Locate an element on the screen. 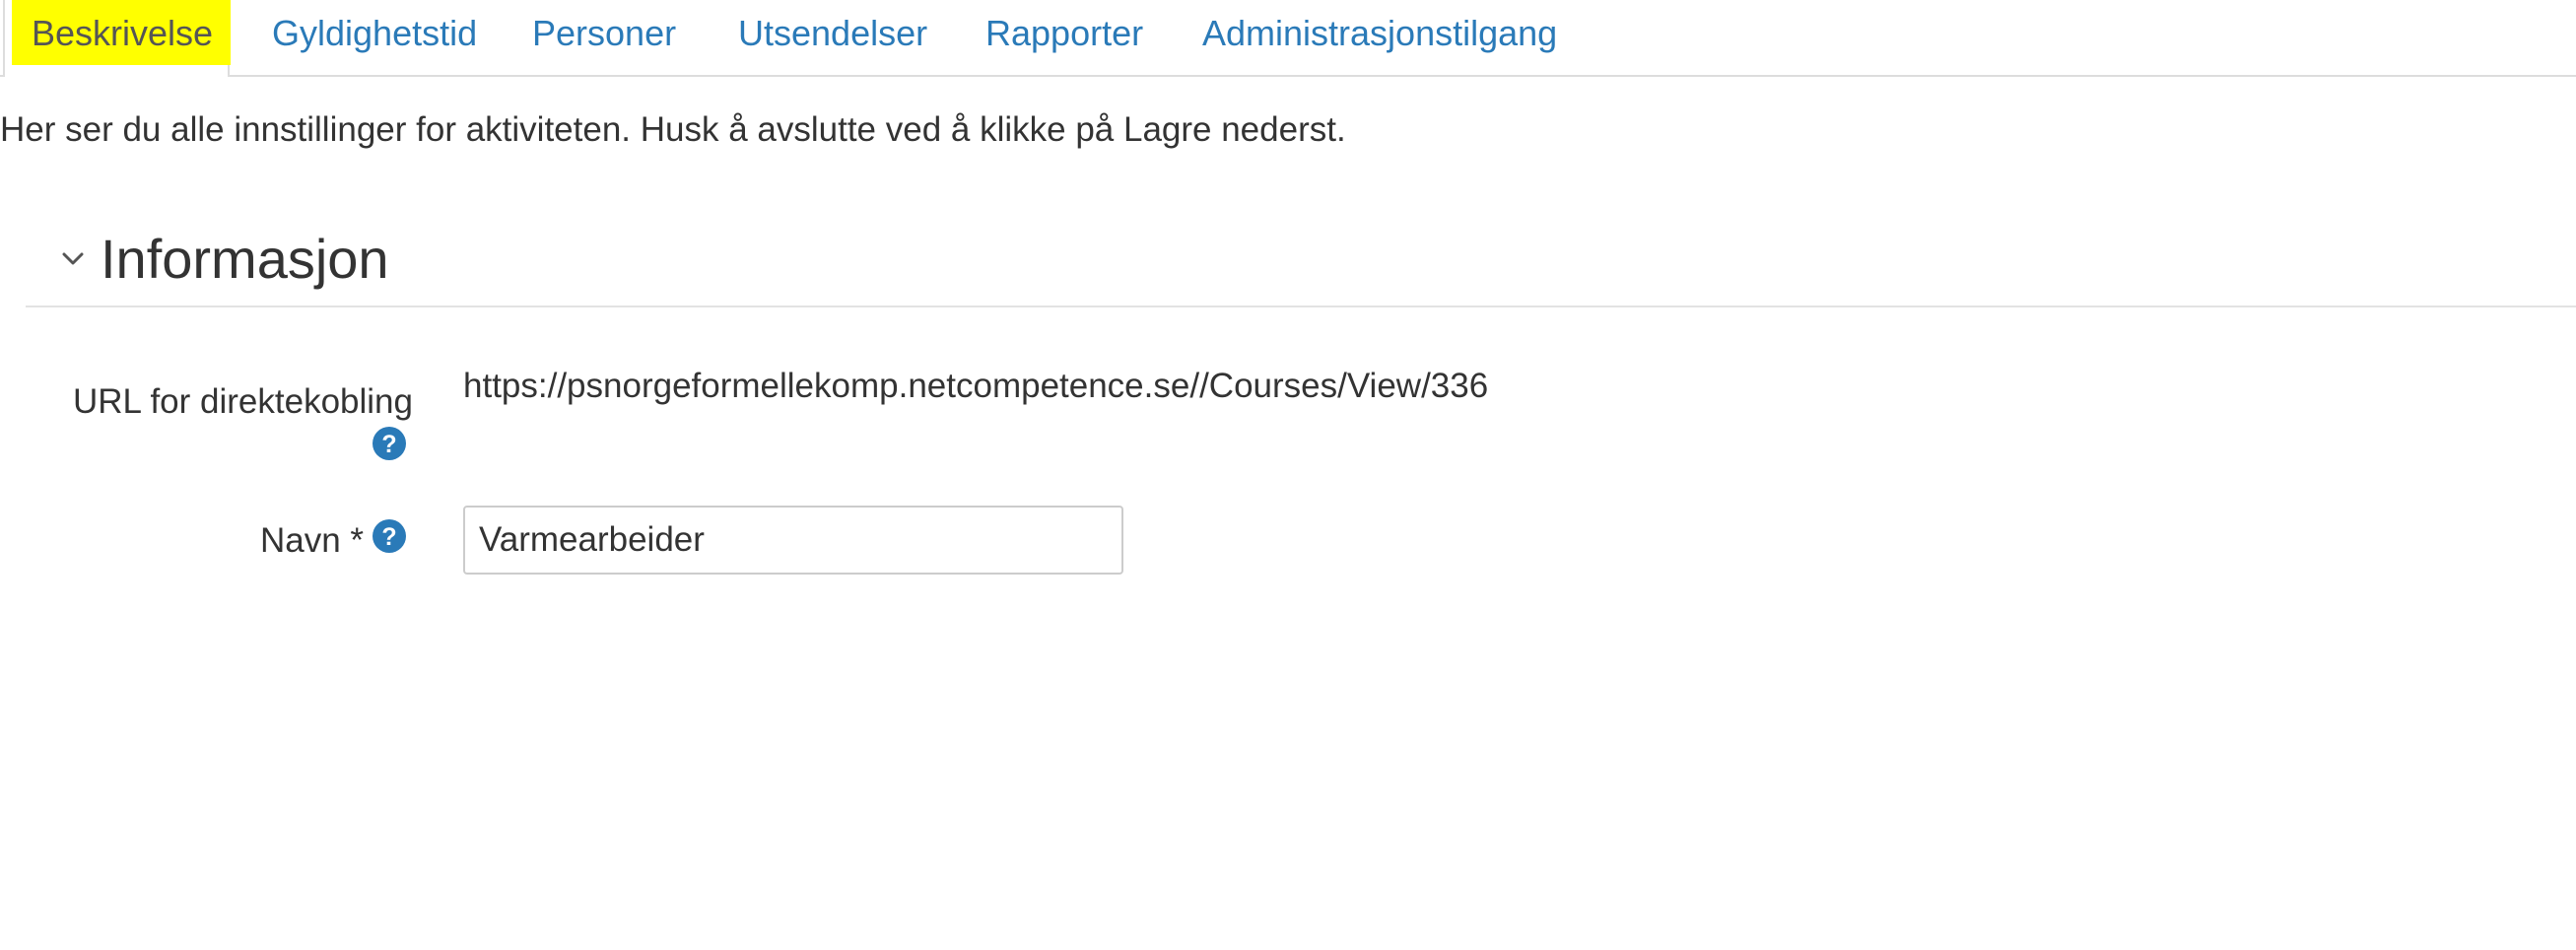  tab-gyldighetstid: Gyldighetstid is located at coordinates (374, 34).